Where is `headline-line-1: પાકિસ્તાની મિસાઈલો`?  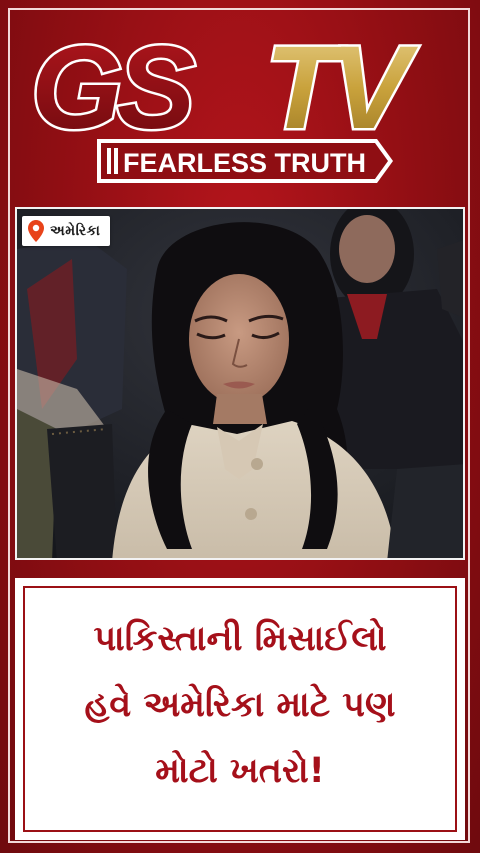
headline-line-1: પાકિસ્તાની મિસાઈલો is located at coordinates (240, 639).